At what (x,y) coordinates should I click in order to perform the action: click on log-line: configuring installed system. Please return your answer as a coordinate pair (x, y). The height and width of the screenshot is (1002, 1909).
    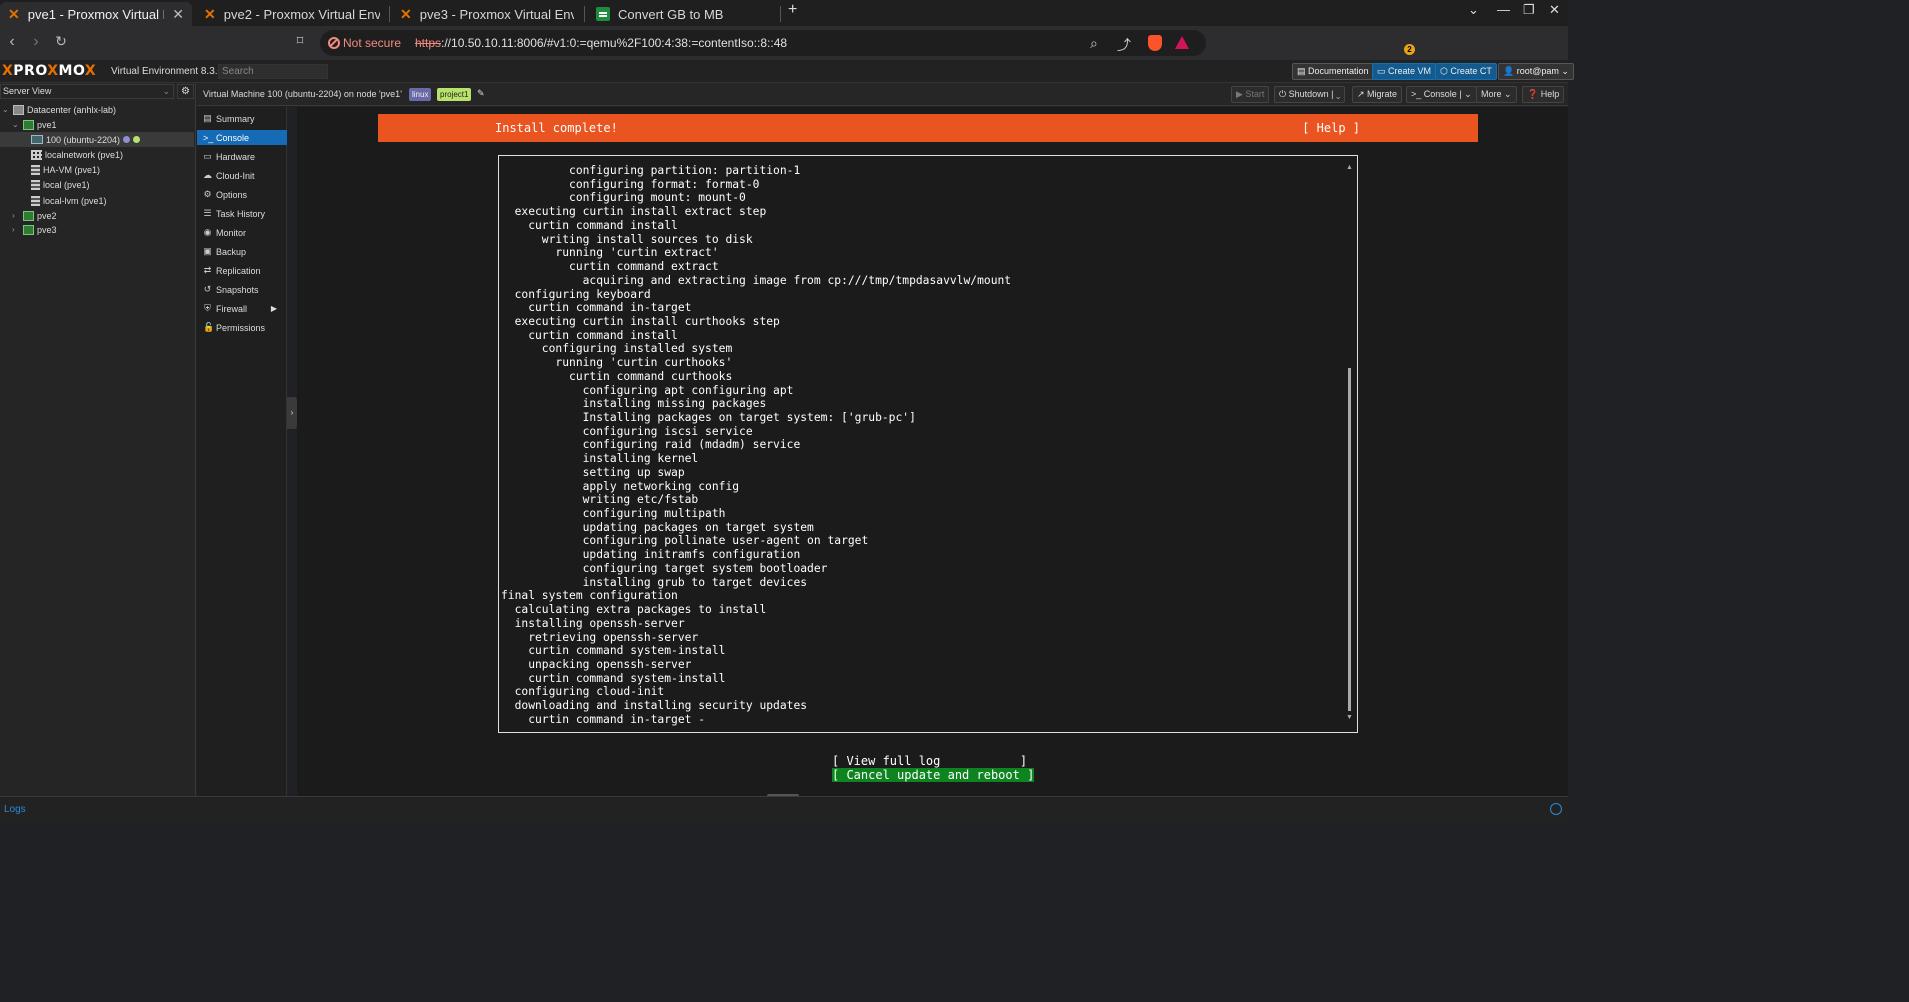
    Looking at the image, I should click on (617, 349).